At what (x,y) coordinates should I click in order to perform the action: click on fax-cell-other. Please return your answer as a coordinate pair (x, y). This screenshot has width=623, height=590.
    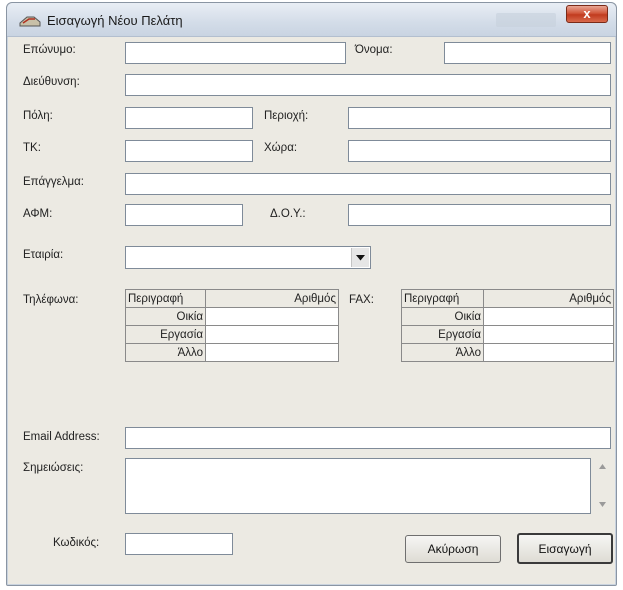
    Looking at the image, I should click on (548, 352).